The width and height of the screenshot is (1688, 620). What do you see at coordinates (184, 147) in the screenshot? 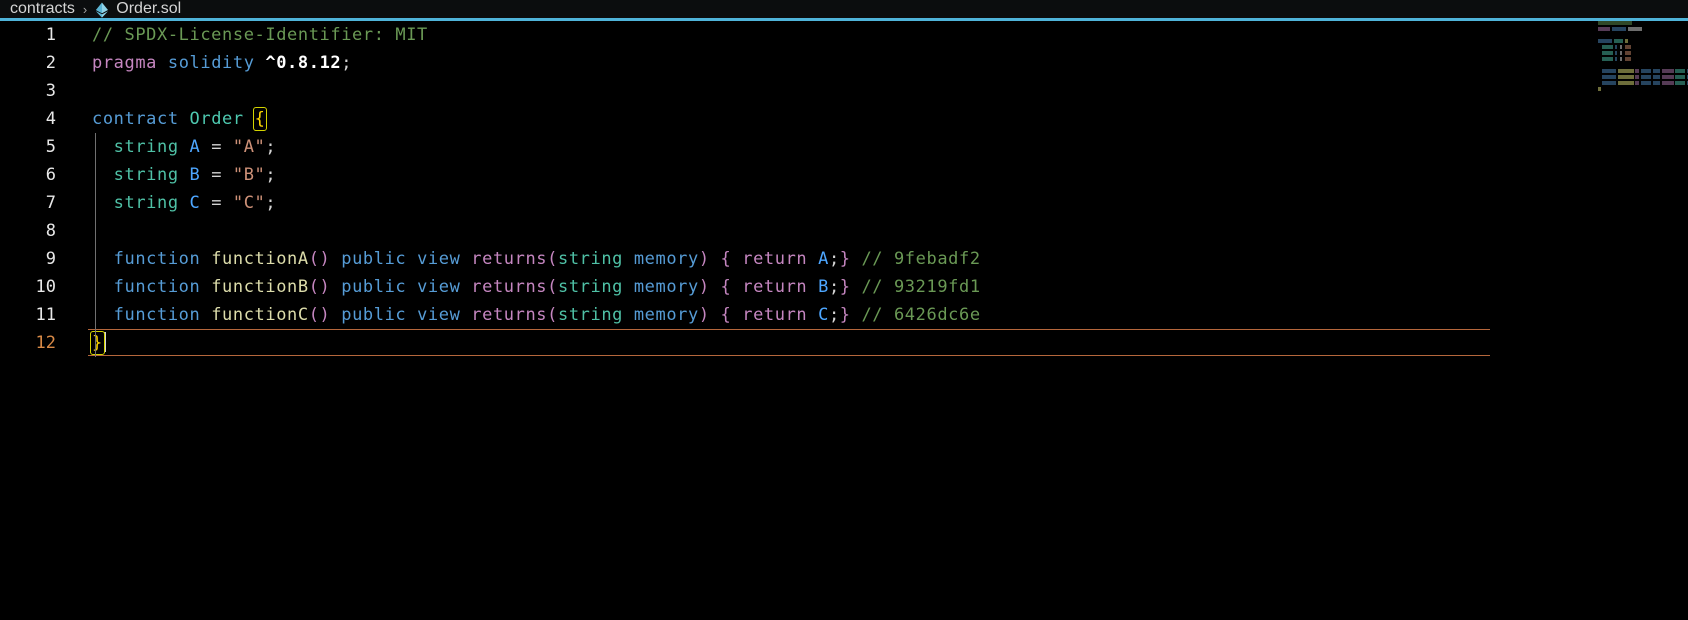
I see `code-line-content: string A = "A";` at bounding box center [184, 147].